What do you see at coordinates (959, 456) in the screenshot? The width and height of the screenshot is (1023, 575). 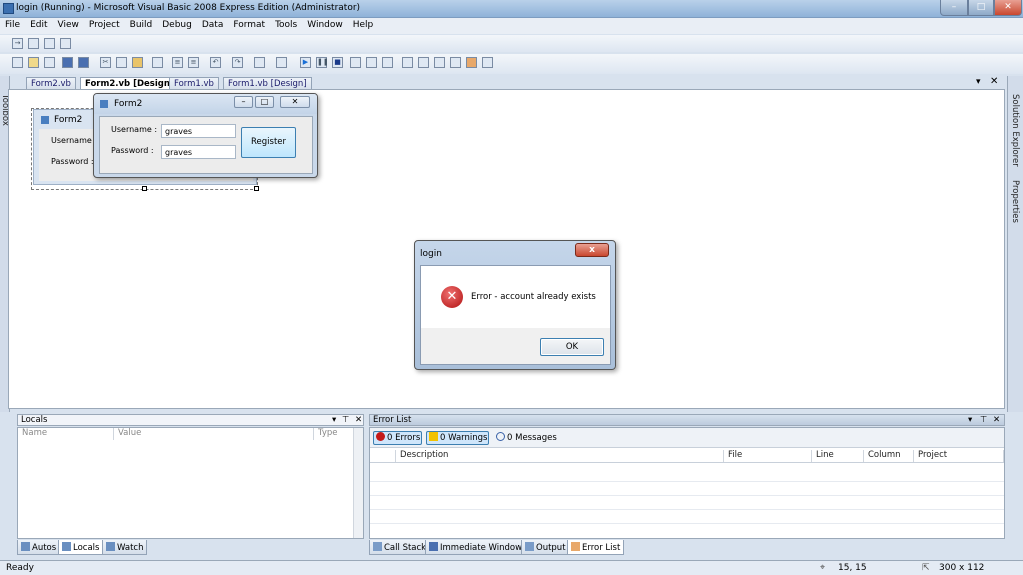 I see `error-list-column-project: Project` at bounding box center [959, 456].